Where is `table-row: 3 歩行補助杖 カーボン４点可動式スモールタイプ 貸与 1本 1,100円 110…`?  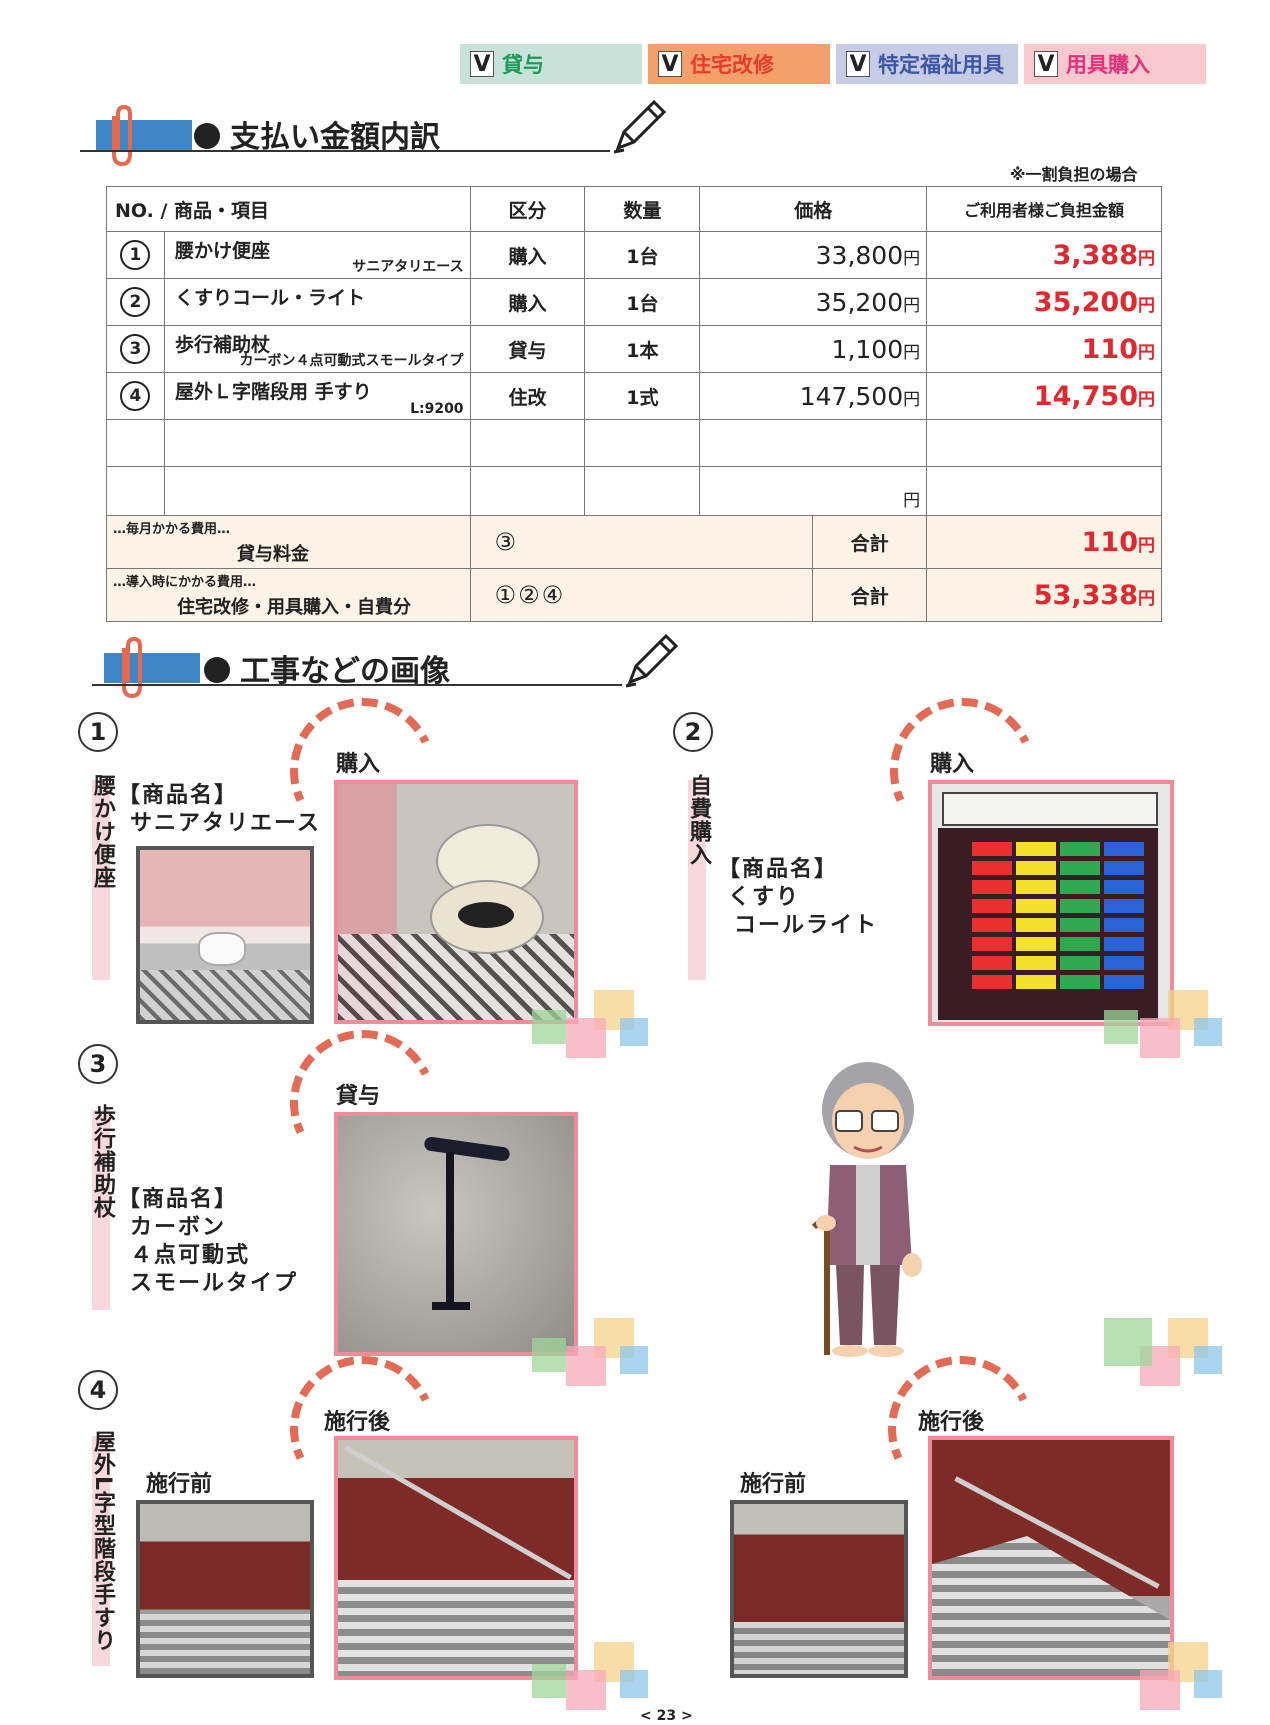
table-row: 3 歩行補助杖 カーボン４点可動式スモールタイプ 貸与 1本 1,100円 110… is located at coordinates (634, 349).